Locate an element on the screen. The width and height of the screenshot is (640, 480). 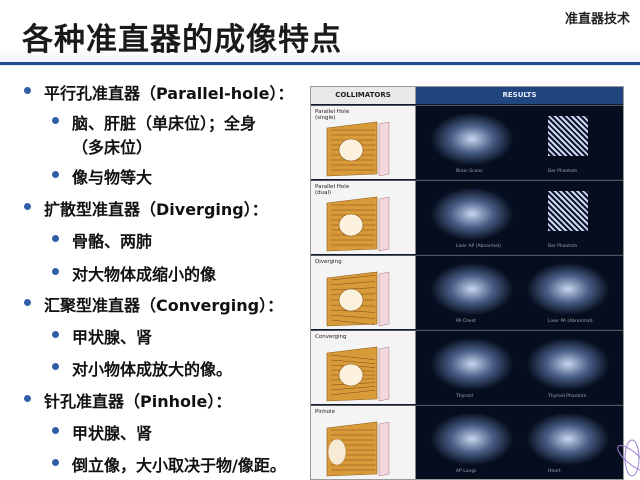
bullet-text: 脑、肝脏（单床位）；全身 is located at coordinates (164, 123).